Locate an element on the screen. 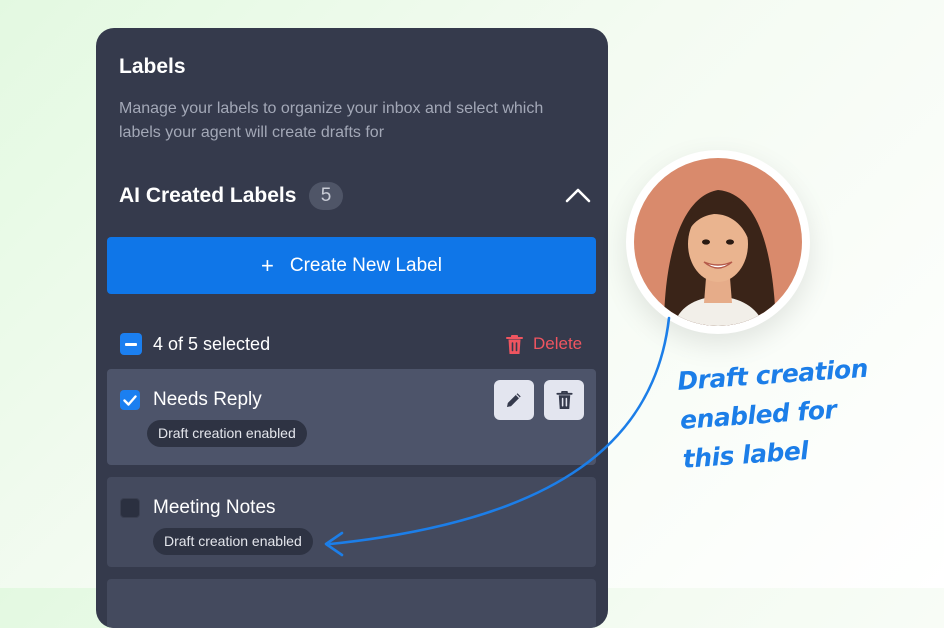 This screenshot has width=944, height=628. pencil-icon is located at coordinates (514, 400).